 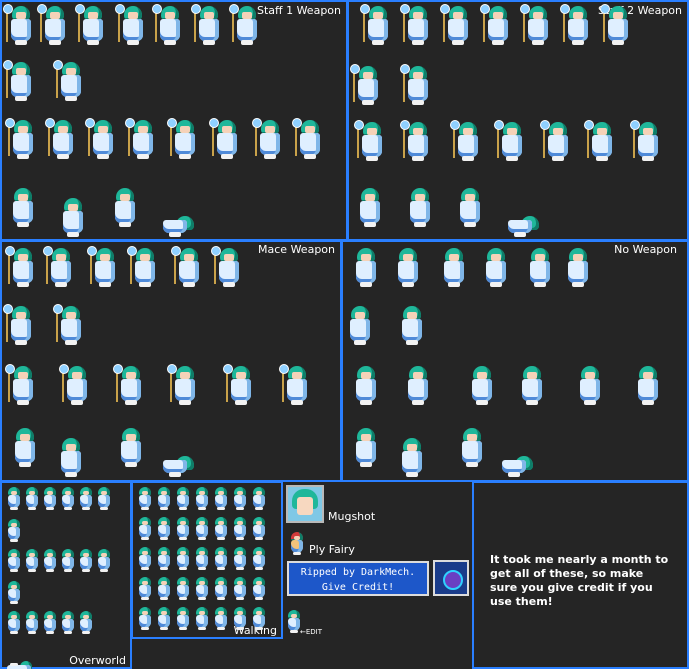 I want to click on section-label-staff1: Staff 1 Weapon, so click(x=298, y=10).